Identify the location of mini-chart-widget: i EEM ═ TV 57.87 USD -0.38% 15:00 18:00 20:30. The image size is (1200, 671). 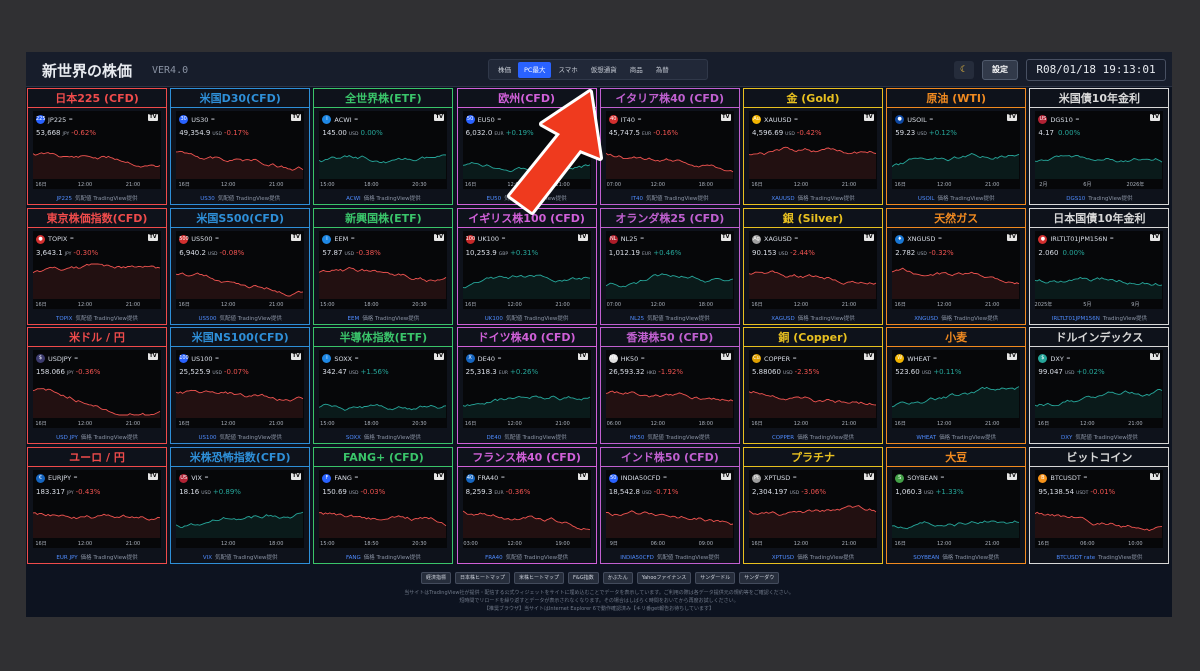
(383, 269).